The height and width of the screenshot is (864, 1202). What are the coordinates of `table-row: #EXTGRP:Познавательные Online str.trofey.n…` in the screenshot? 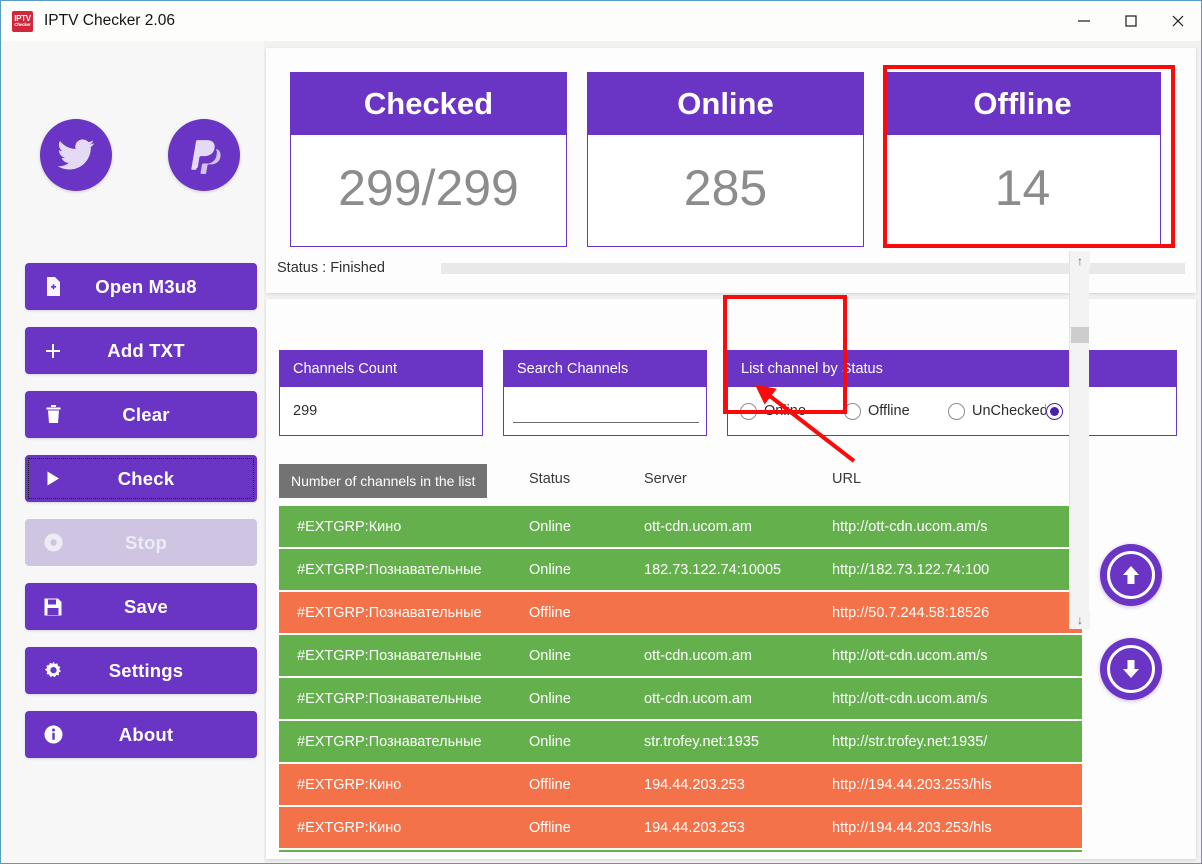 It's located at (680, 742).